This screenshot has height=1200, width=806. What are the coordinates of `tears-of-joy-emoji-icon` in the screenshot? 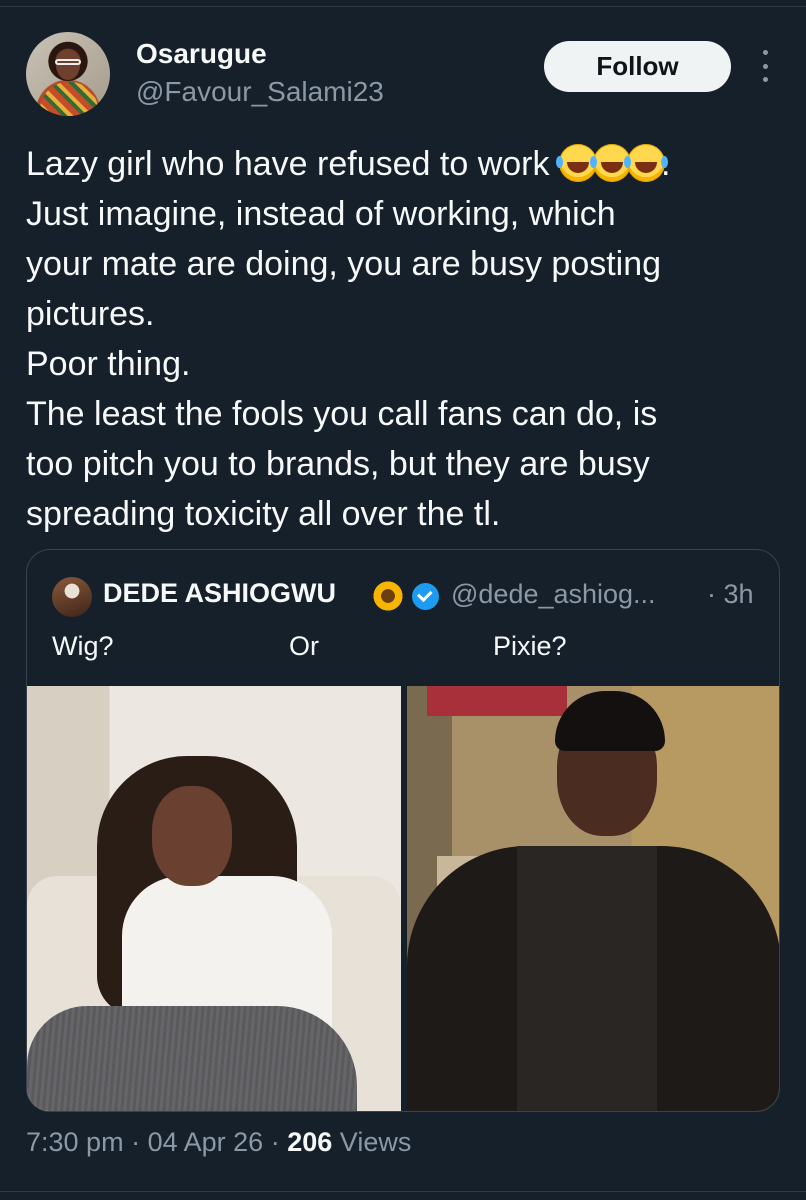 It's located at (644, 163).